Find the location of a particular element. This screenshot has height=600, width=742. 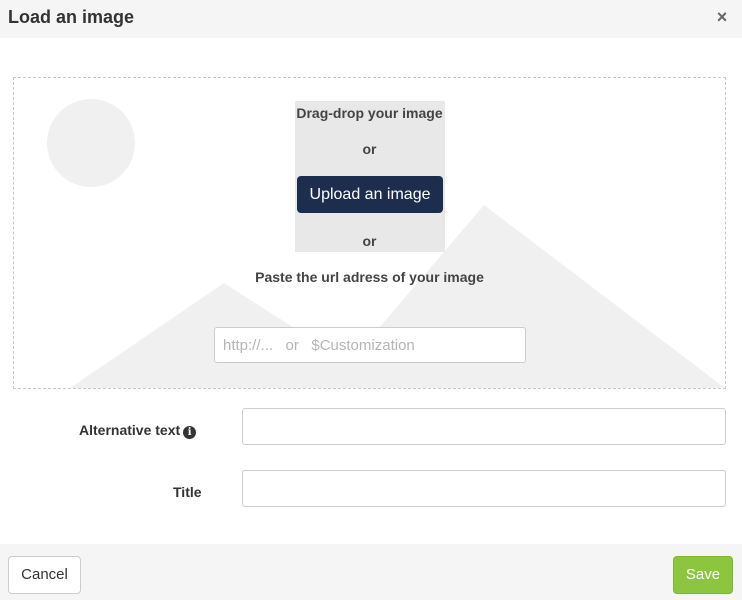

dialog-footer: Cancel Save is located at coordinates (371, 572).